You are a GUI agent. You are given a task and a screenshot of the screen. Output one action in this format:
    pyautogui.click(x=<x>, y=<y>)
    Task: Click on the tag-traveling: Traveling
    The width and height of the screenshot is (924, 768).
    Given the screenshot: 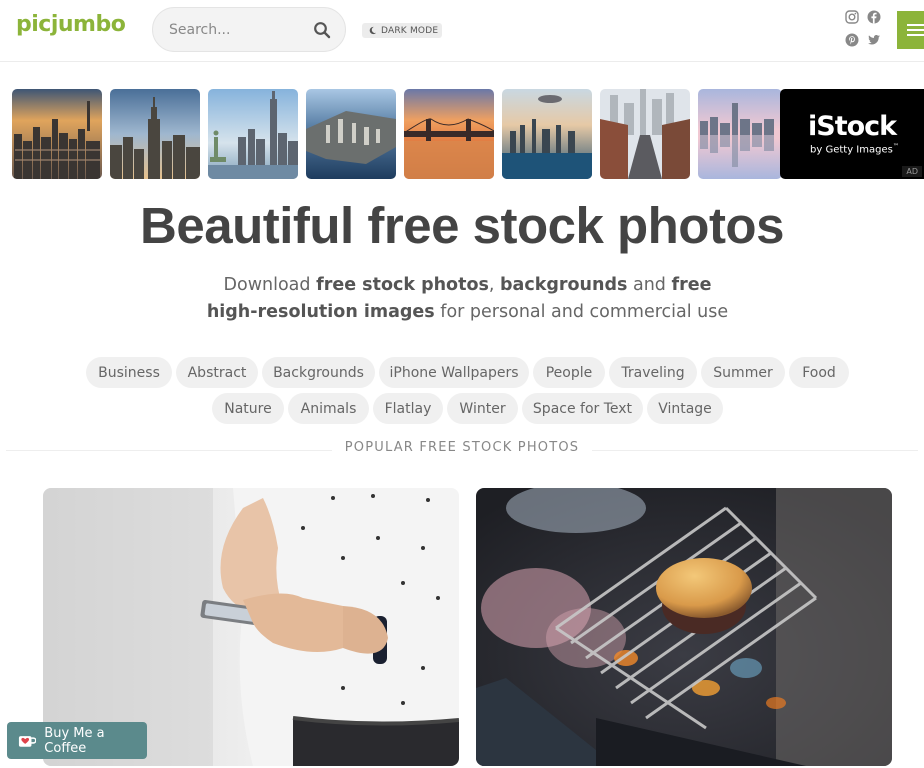 What is the action you would take?
    pyautogui.click(x=653, y=372)
    